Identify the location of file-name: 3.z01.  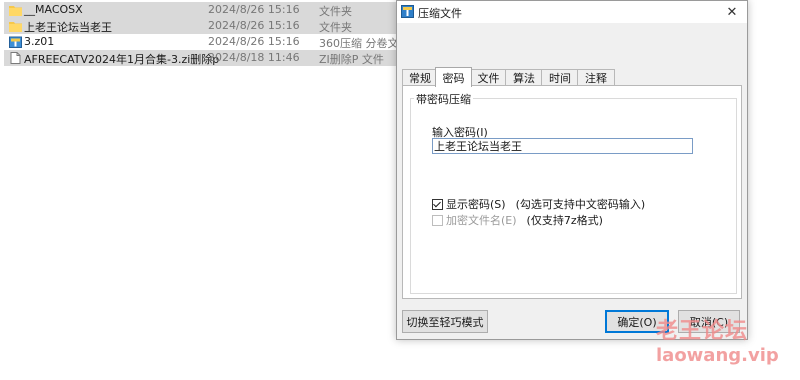
(39, 41).